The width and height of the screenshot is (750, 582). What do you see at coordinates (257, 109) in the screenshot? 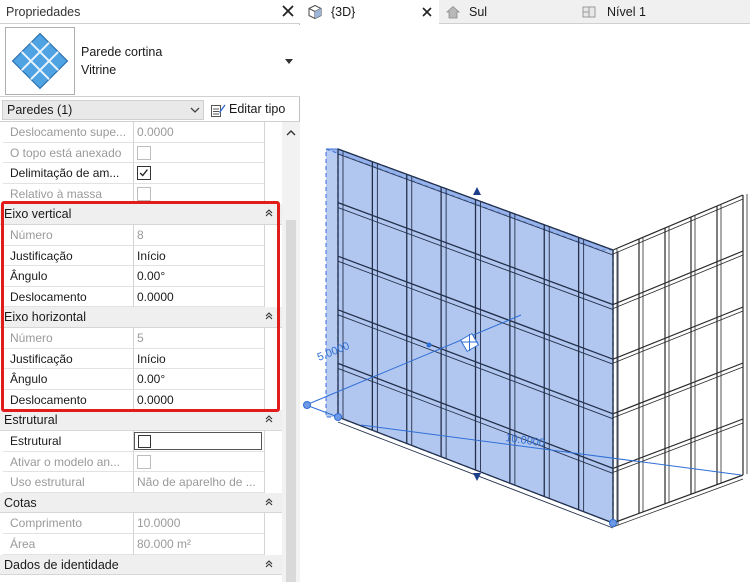
I see `edit-type-label: Editar tipo` at bounding box center [257, 109].